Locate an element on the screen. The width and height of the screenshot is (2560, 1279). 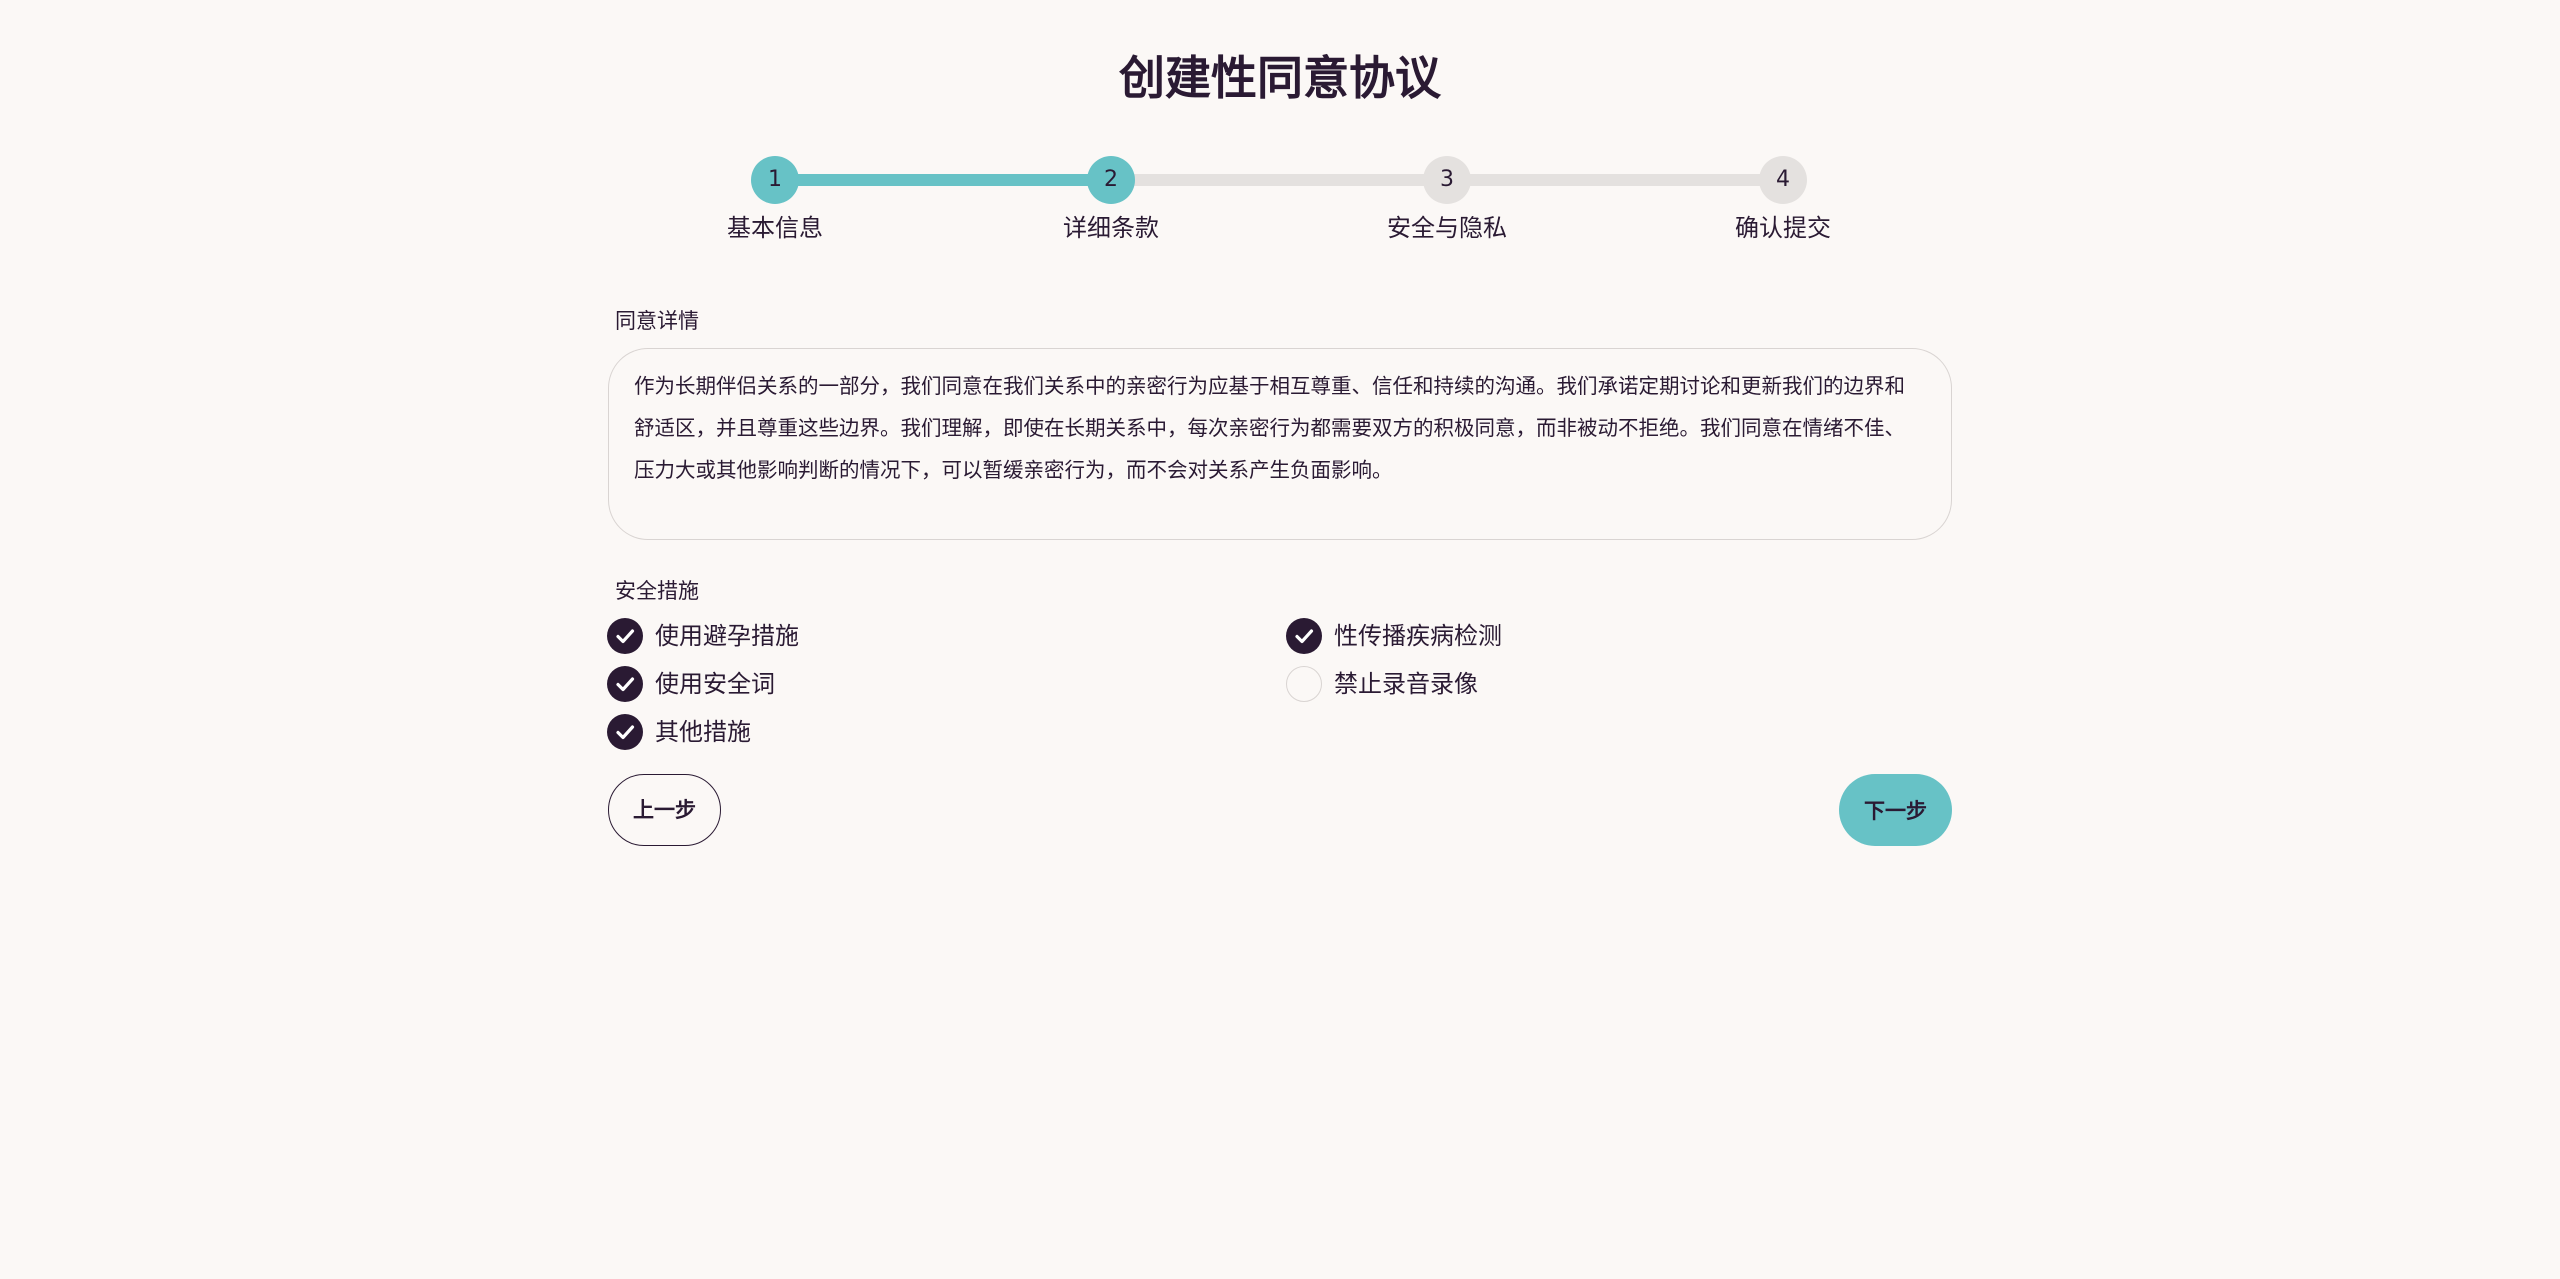
checkbox-safe-word: 使用安全词 is located at coordinates (691, 684).